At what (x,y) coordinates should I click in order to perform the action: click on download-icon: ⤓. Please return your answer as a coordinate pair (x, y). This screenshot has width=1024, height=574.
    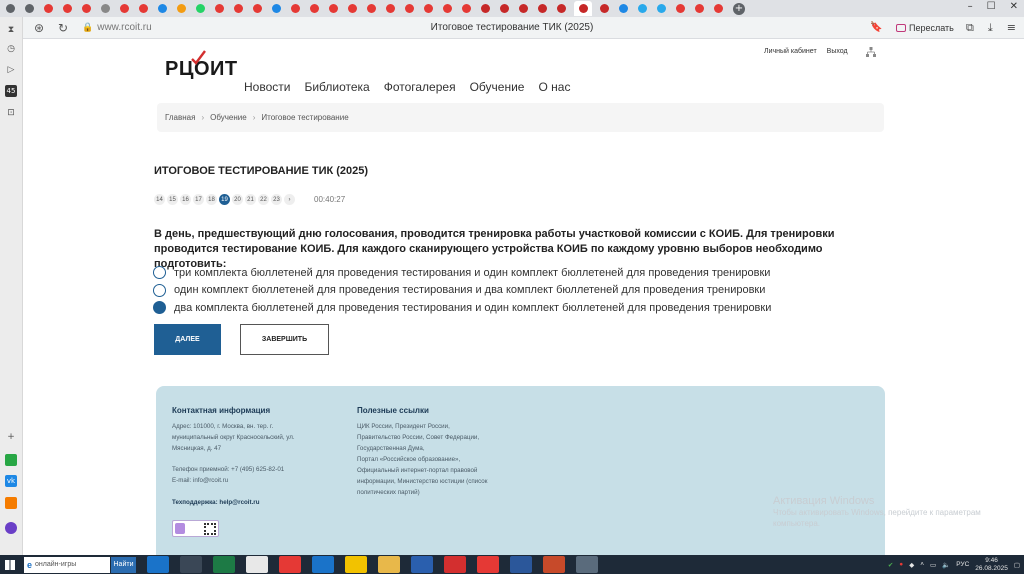
    Looking at the image, I should click on (990, 28).